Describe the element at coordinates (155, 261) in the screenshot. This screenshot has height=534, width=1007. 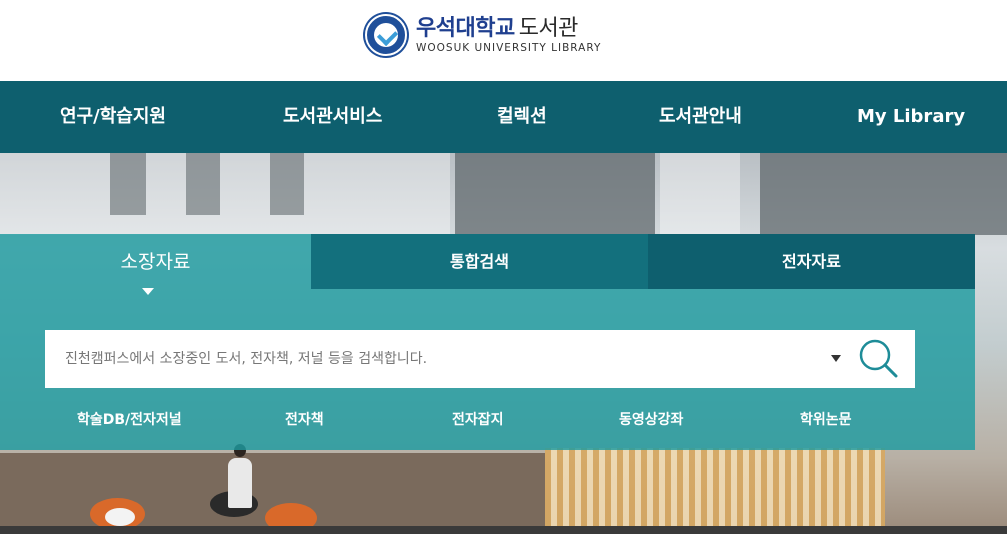
I see `tab-holdings: 소장자료` at that location.